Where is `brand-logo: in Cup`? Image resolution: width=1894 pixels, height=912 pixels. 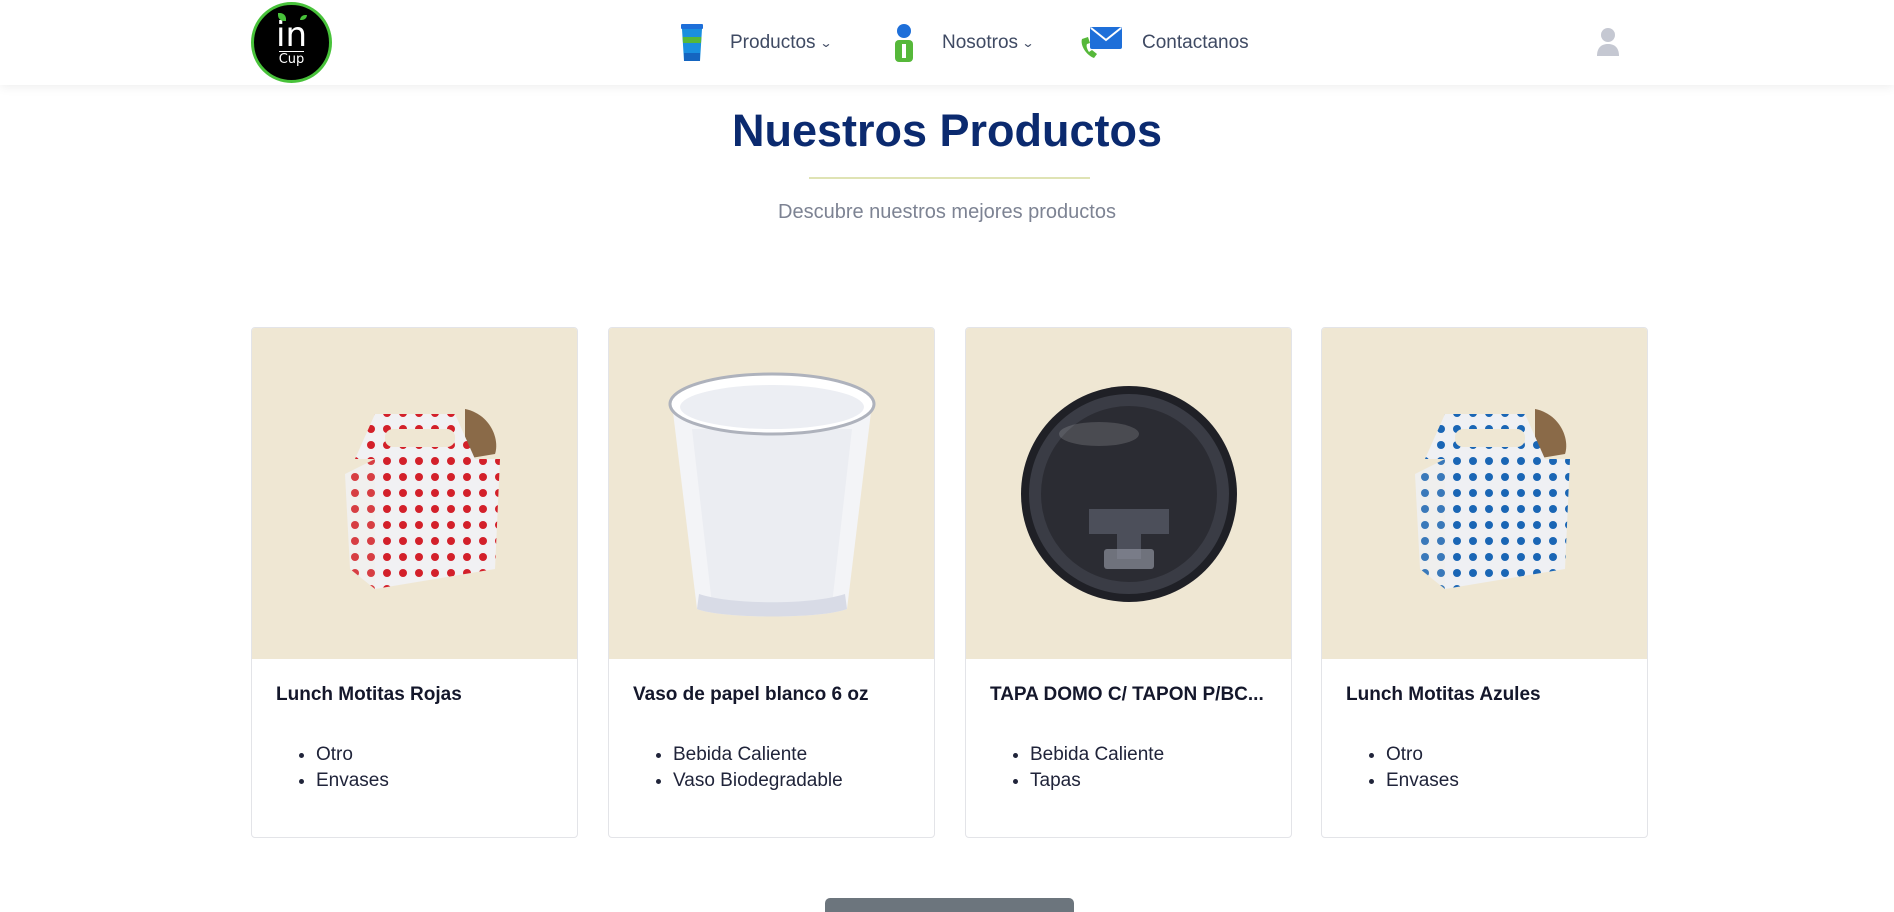
brand-logo: in Cup is located at coordinates (291, 42).